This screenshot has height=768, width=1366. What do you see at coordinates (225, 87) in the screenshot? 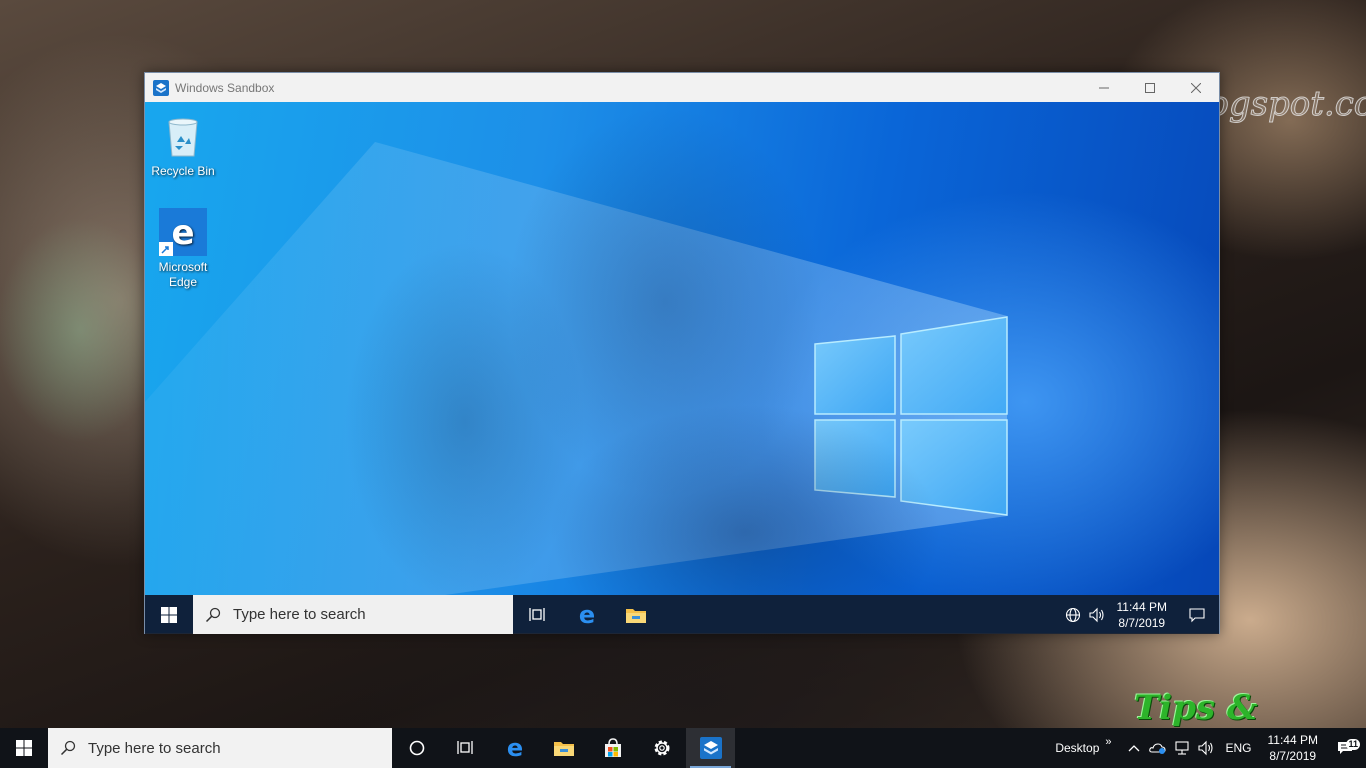
I see `window-title: Windows Sandbox` at bounding box center [225, 87].